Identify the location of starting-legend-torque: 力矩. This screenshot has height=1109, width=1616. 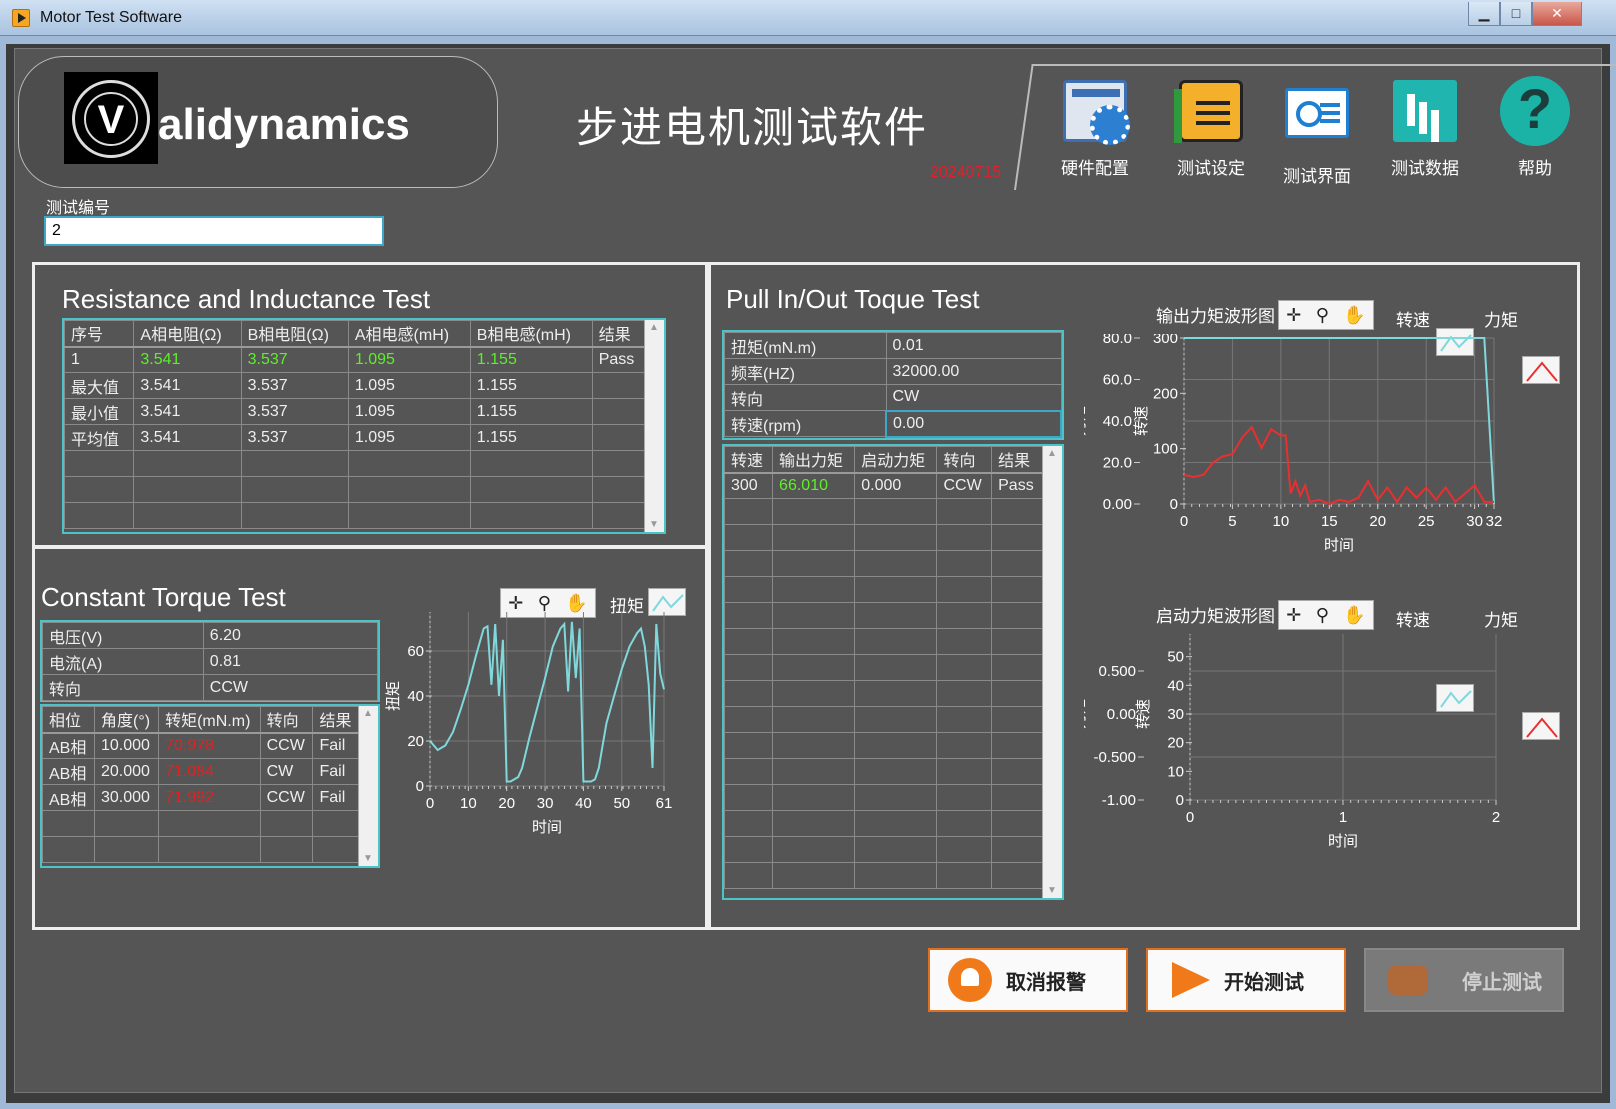
(1501, 620).